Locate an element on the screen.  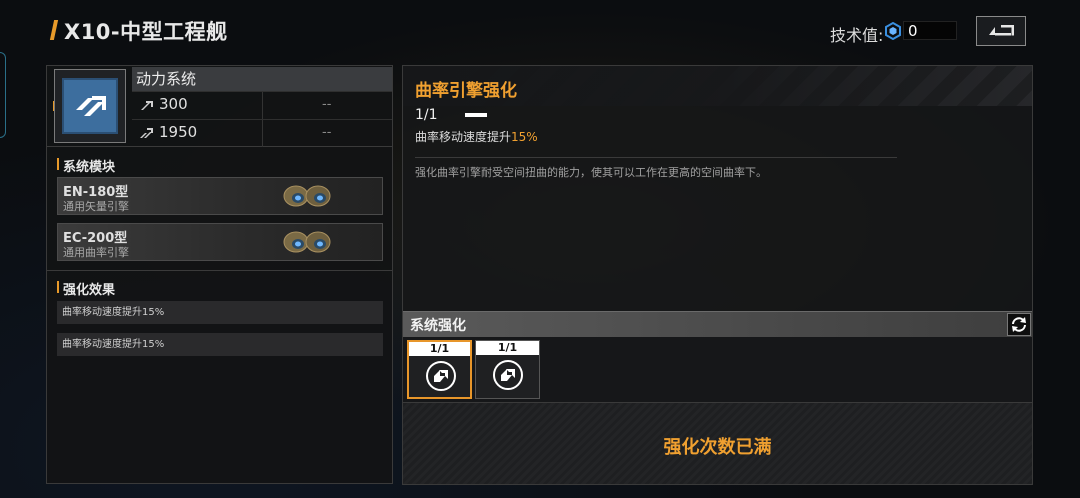
refresh-icon is located at coordinates (1019, 324).